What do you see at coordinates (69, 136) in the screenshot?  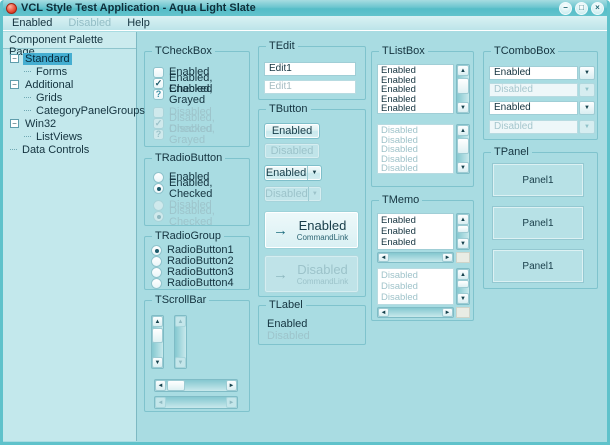 I see `tree-item-listviews: ListViews` at bounding box center [69, 136].